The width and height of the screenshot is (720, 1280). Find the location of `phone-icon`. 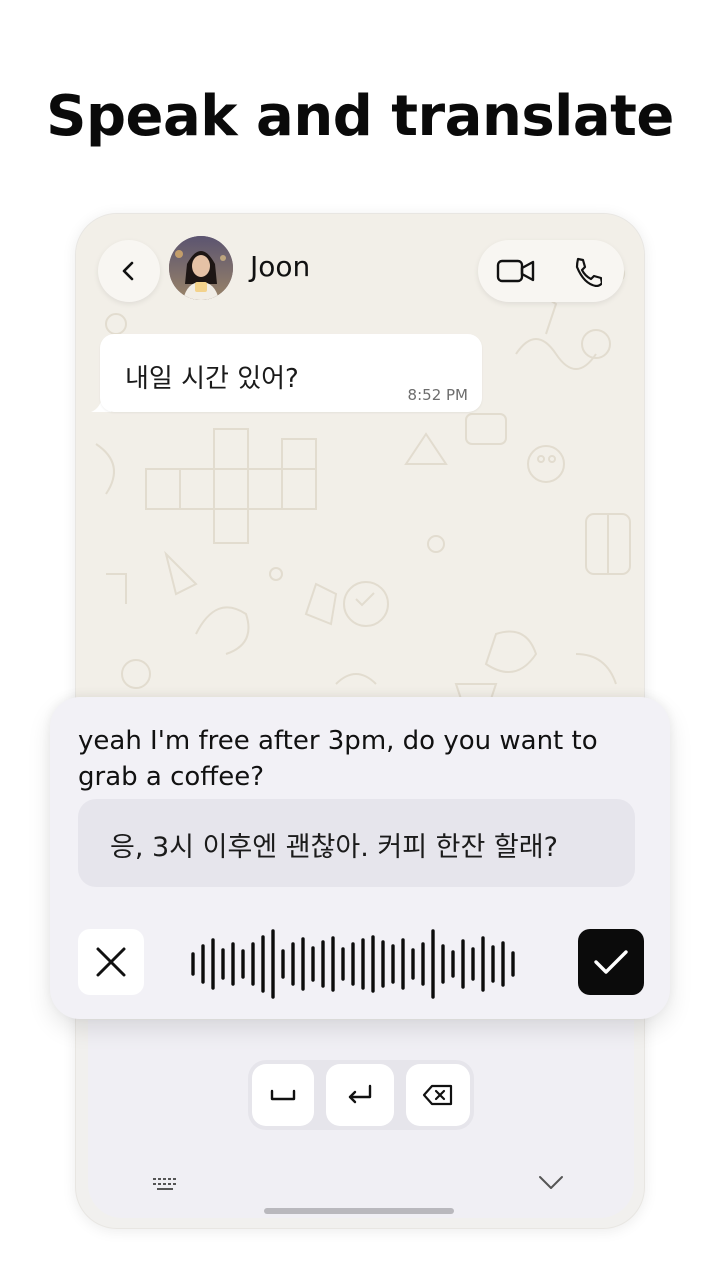

phone-icon is located at coordinates (588, 272).